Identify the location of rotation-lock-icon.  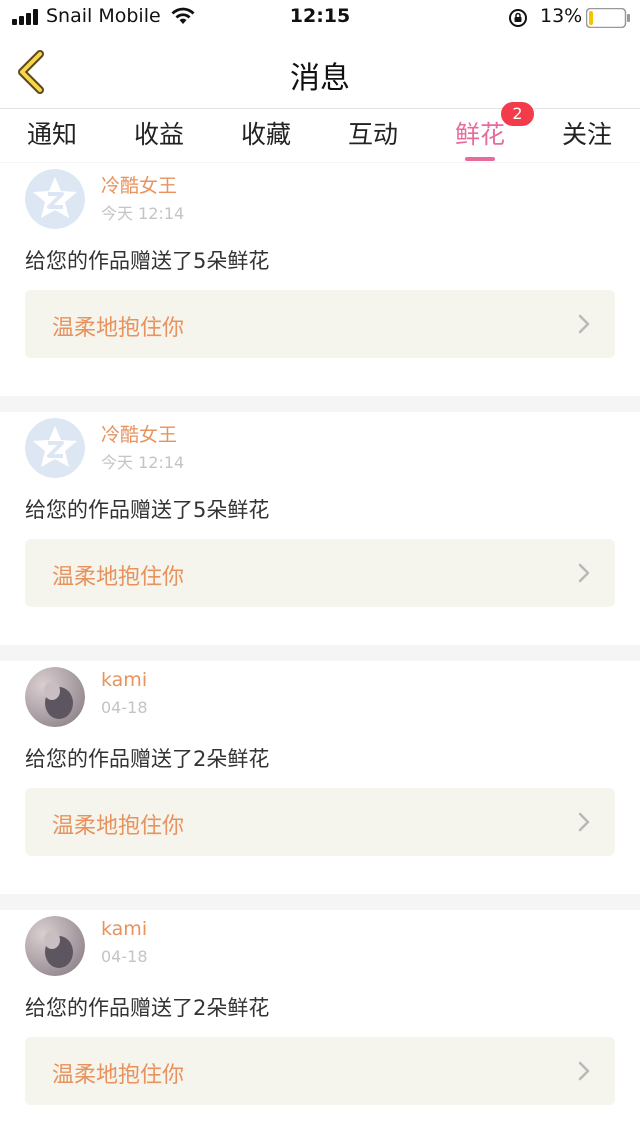
(518, 18).